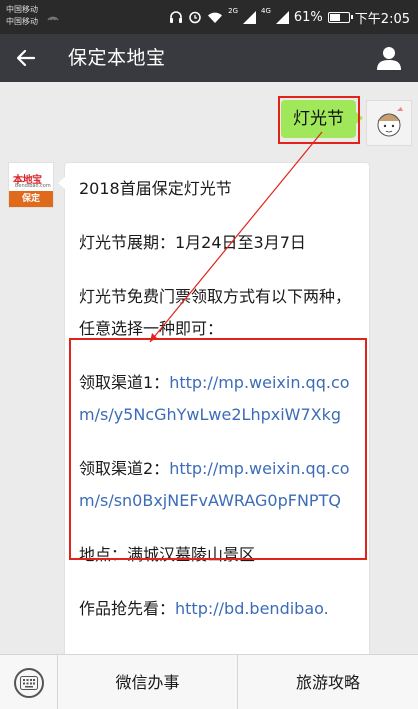 This screenshot has width=418, height=709. I want to click on carrier-2: 中国移动, so click(22, 21).